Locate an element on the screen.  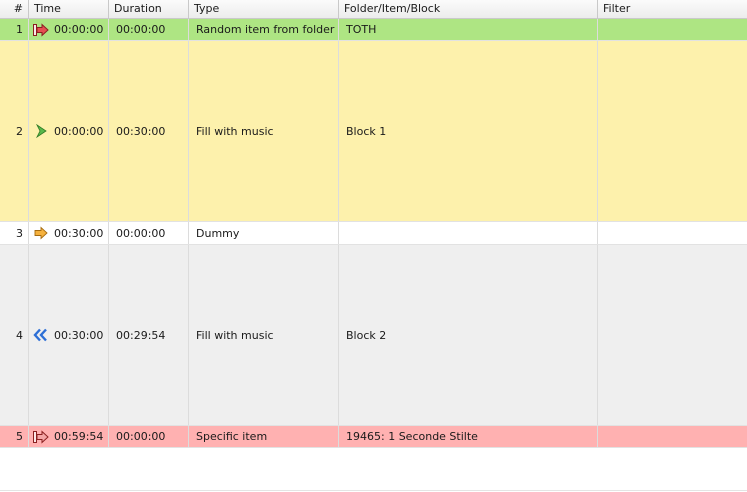
orange-arrow-icon is located at coordinates (41, 233).